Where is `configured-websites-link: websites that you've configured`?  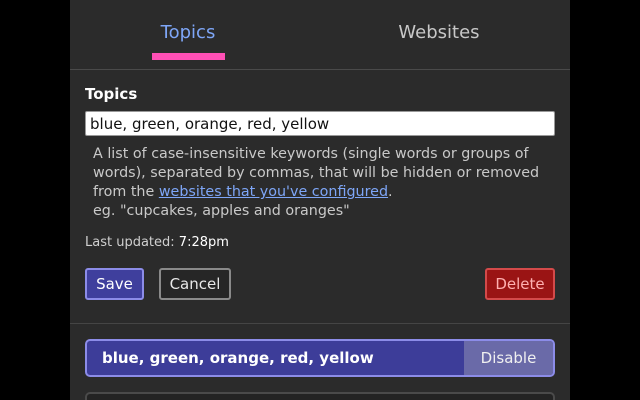
configured-websites-link: websites that you've configured is located at coordinates (273, 192).